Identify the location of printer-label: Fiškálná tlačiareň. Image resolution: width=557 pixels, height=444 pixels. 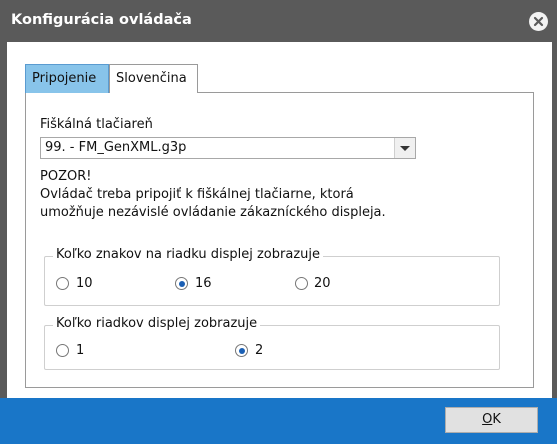
(96, 124).